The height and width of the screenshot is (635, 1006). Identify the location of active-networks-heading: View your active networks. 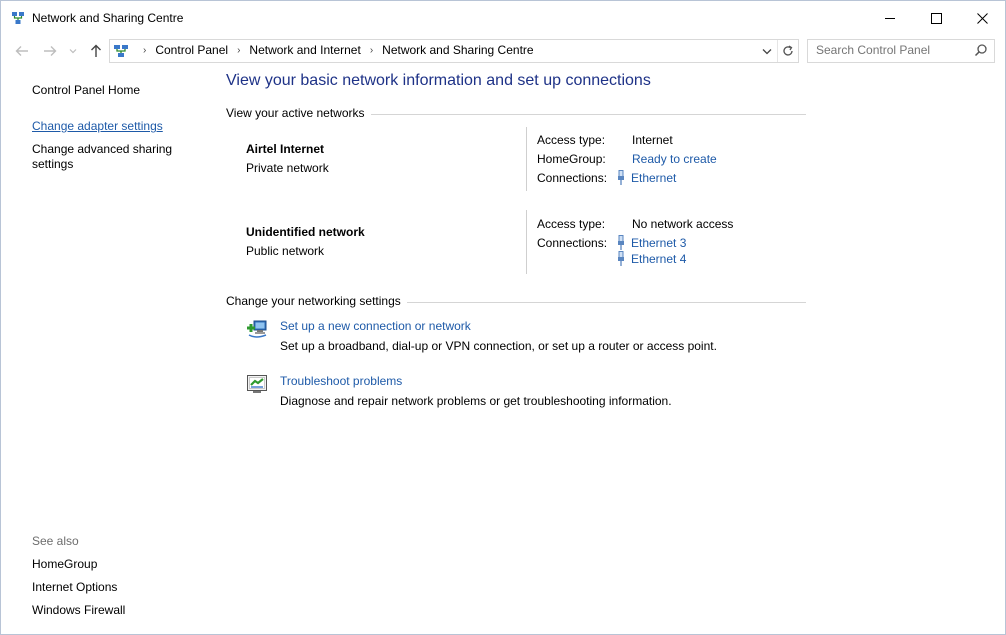
(516, 113).